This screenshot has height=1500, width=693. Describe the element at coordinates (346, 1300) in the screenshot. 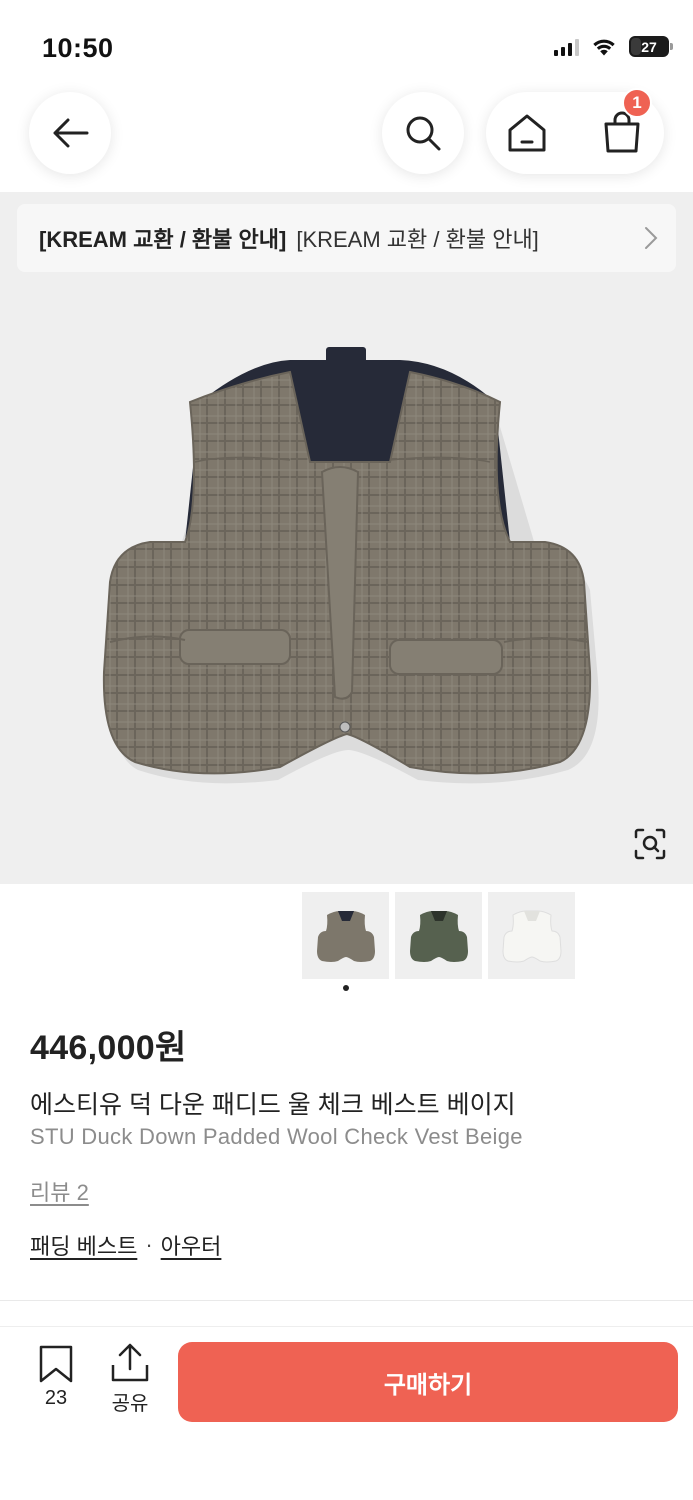

I see `divider` at that location.